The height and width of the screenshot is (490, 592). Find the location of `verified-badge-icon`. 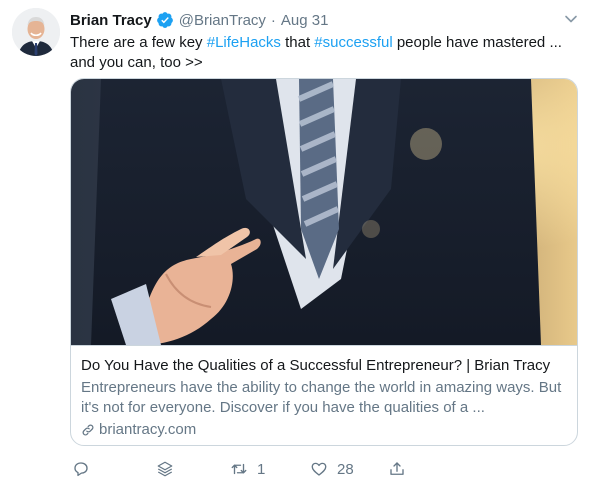

verified-badge-icon is located at coordinates (165, 20).